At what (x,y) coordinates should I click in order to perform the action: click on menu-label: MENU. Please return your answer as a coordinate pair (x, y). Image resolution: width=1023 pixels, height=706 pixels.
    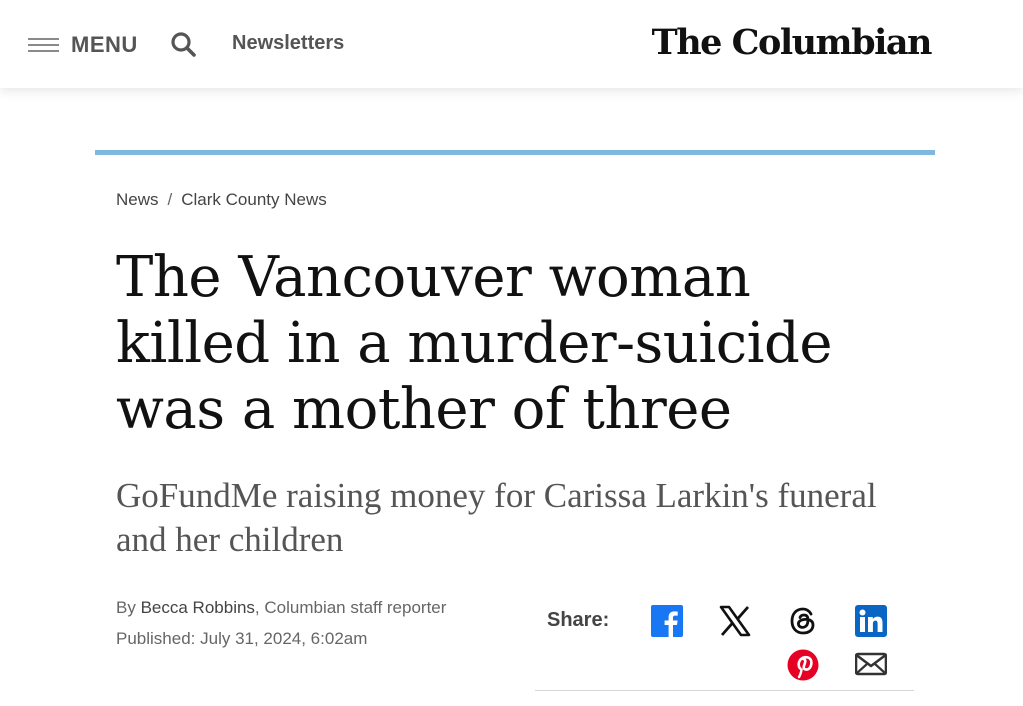
    Looking at the image, I should click on (104, 44).